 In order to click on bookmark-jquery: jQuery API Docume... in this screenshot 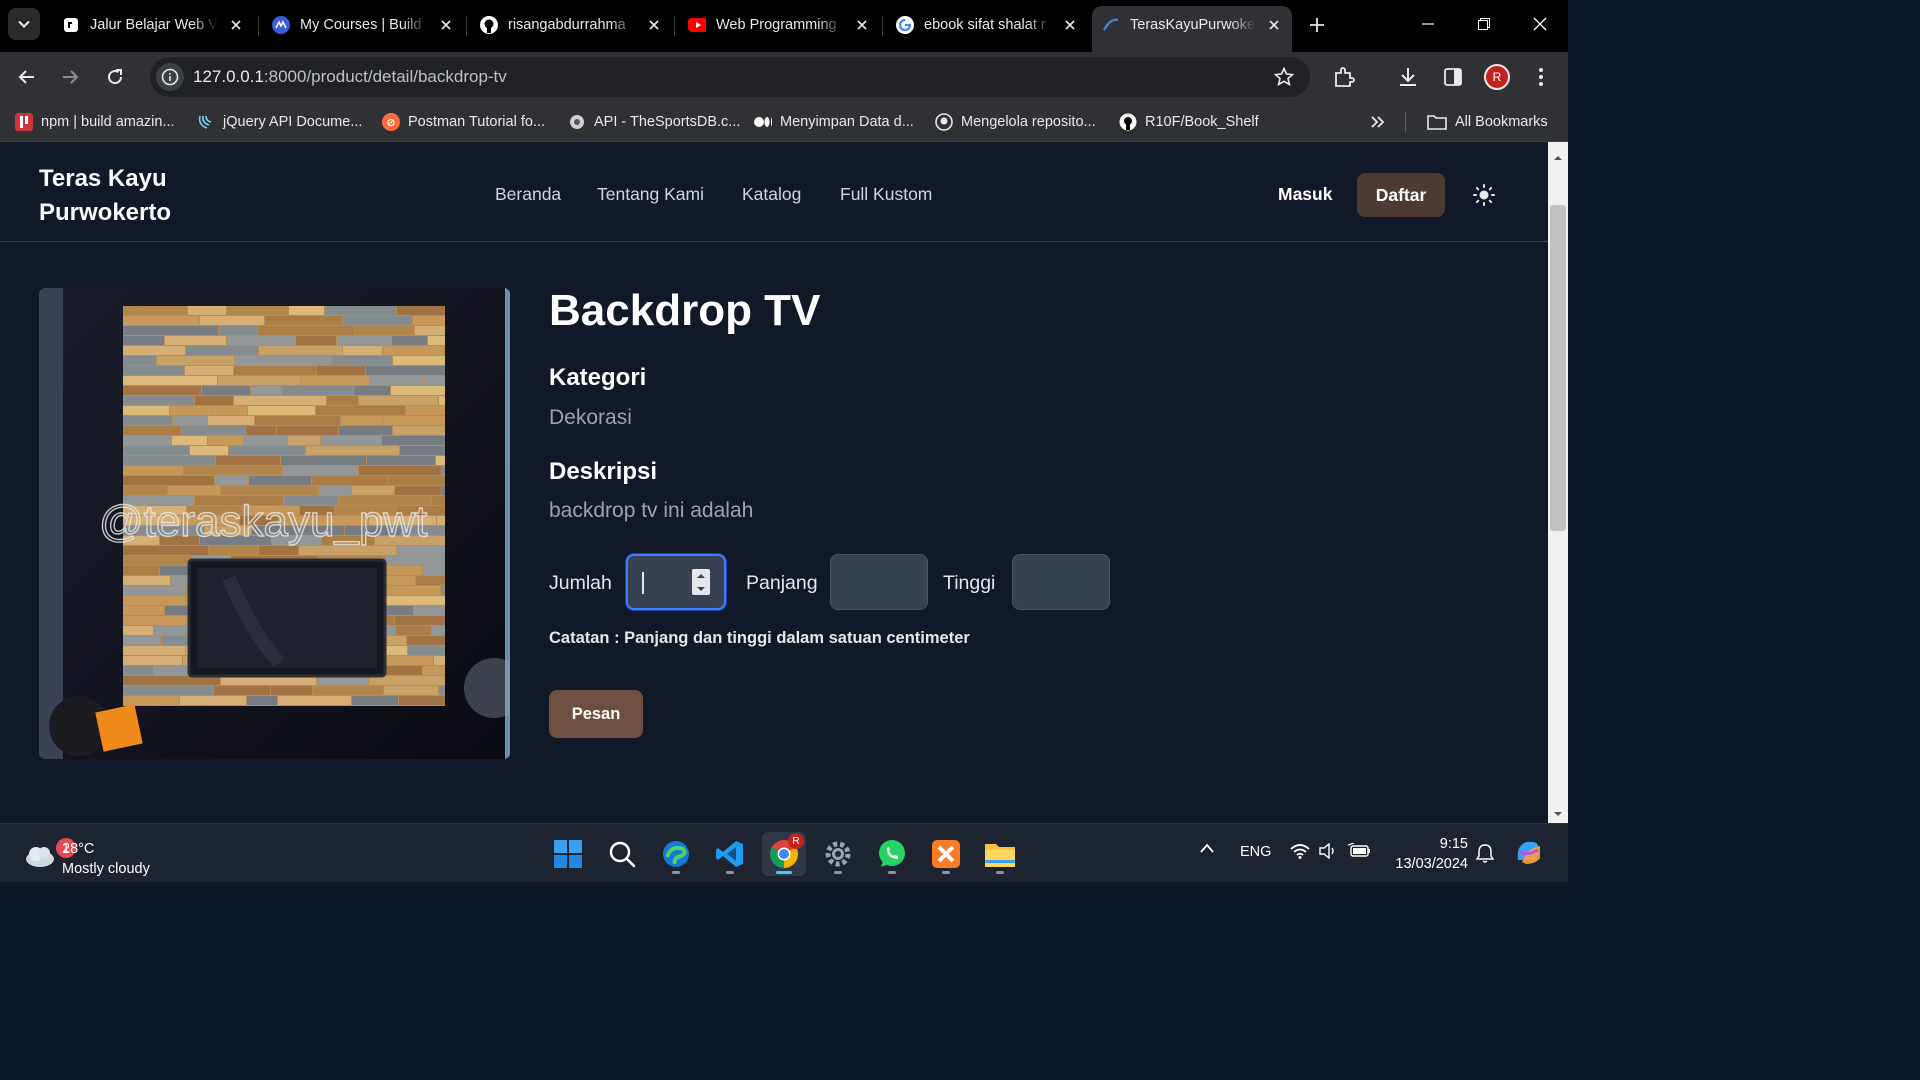, I will do `click(279, 122)`.